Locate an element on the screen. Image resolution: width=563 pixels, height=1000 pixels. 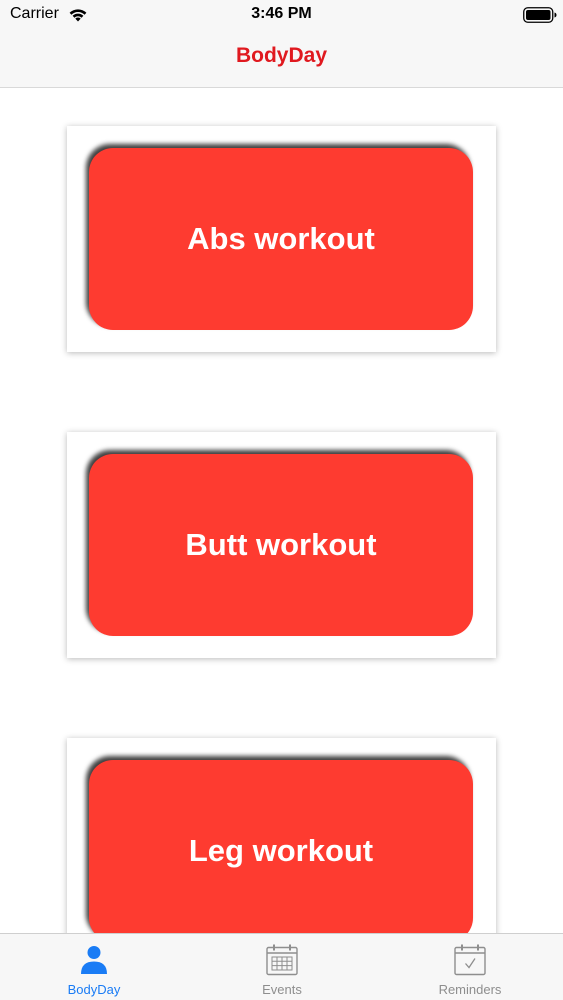
nav-title: BodyDay is located at coordinates (281, 55).